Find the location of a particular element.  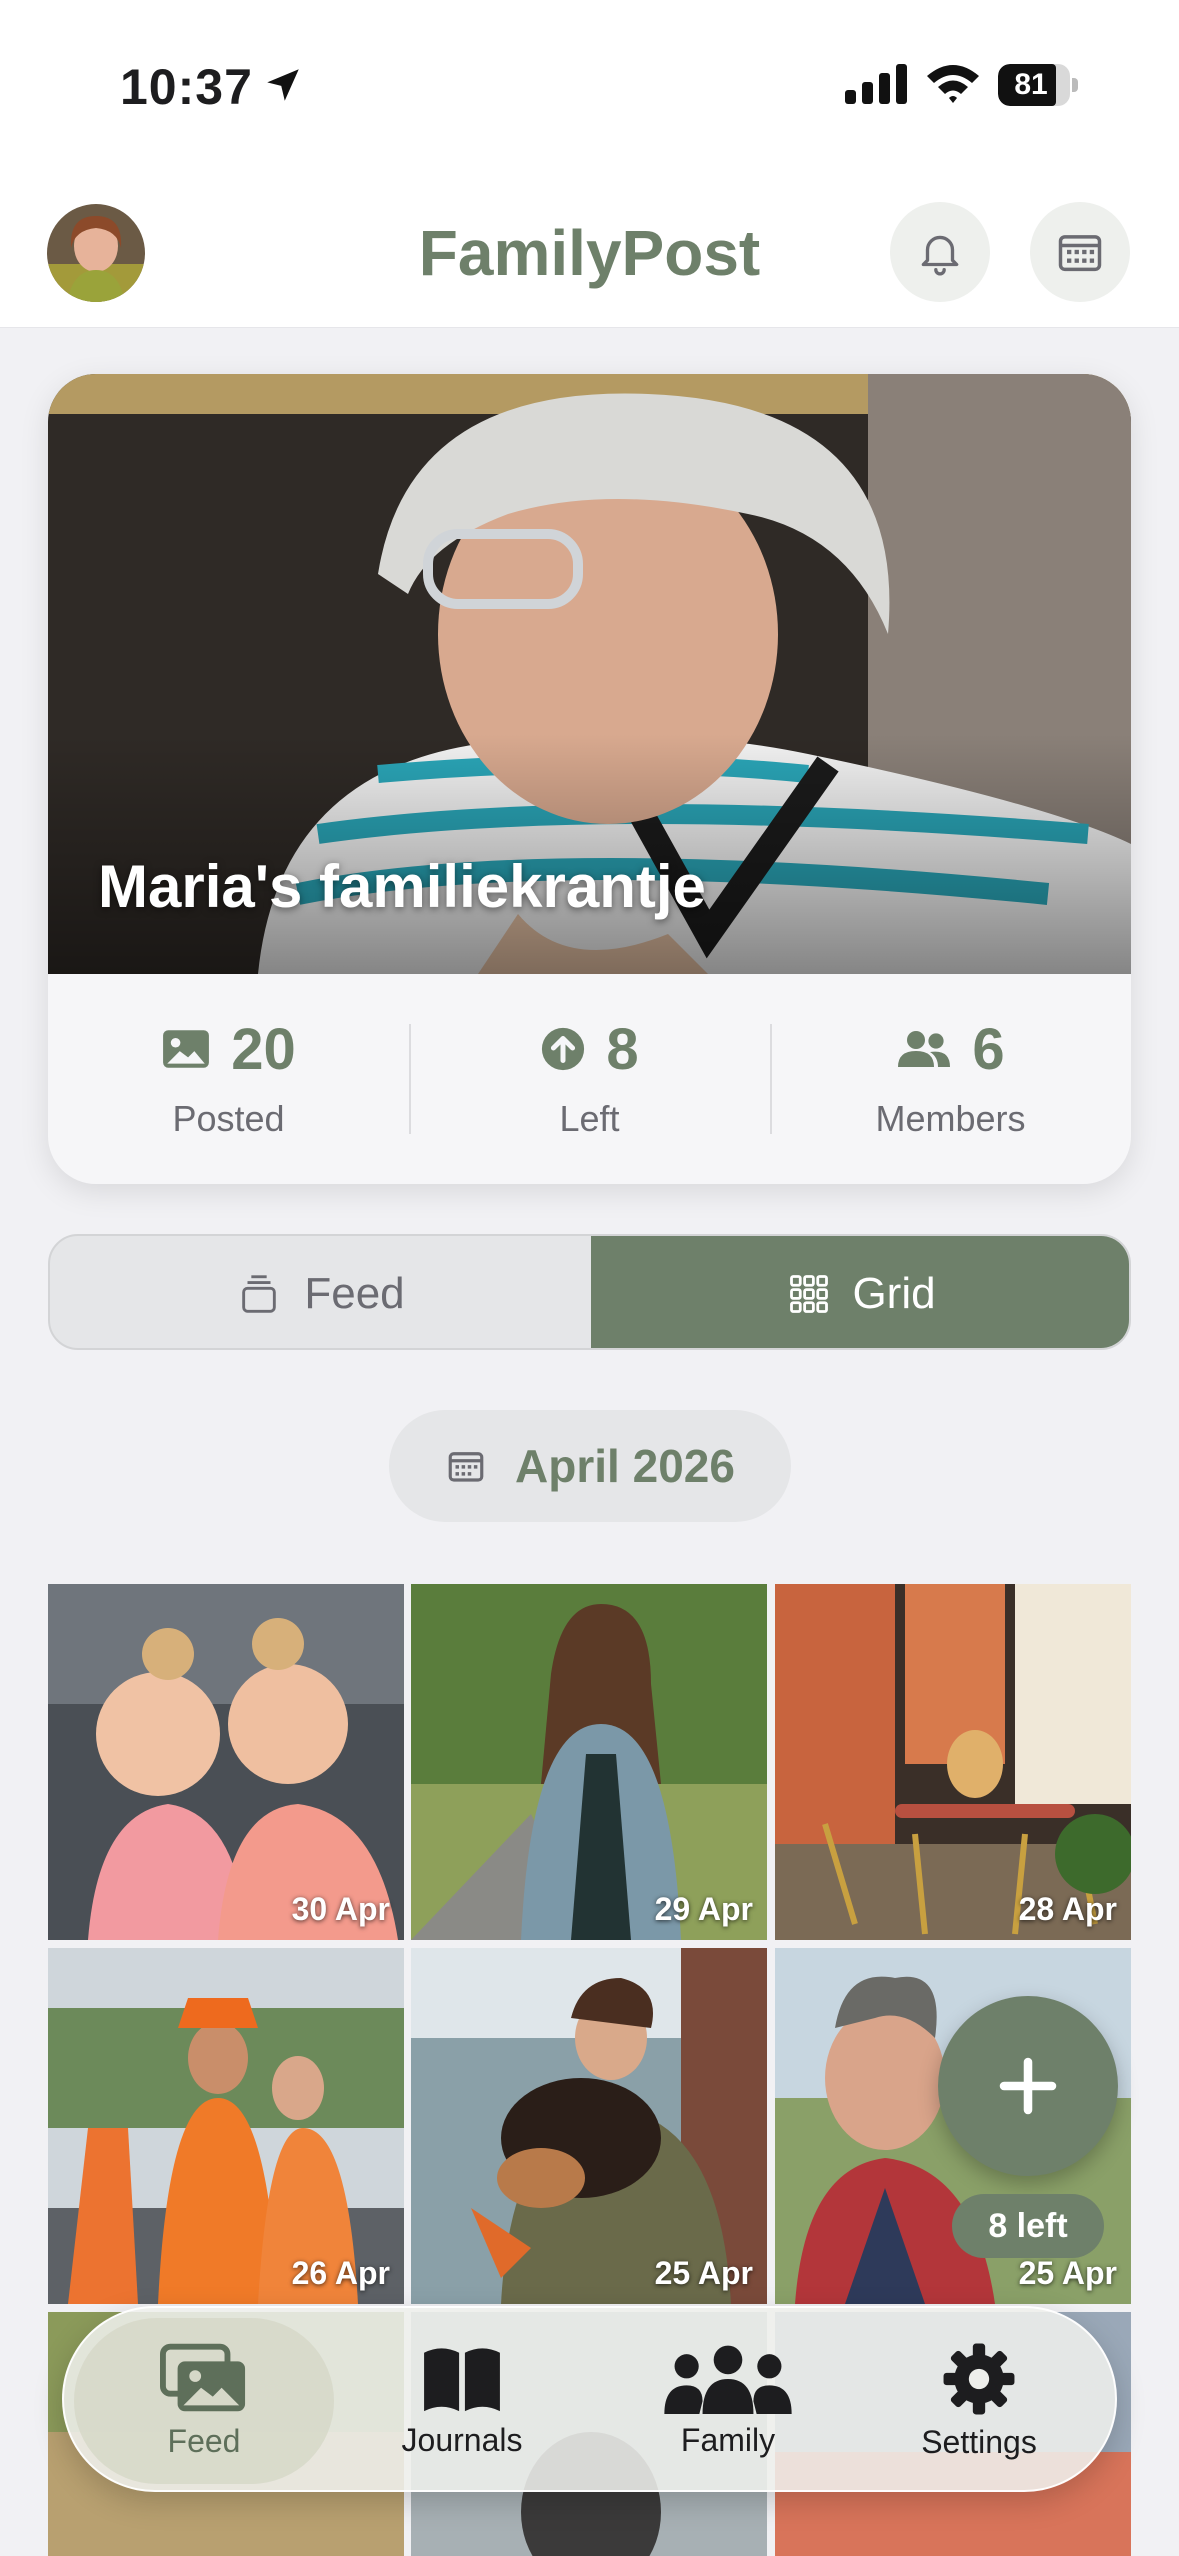

tab-bar: Feed Journals Family Settings is located at coordinates (589, 2399).